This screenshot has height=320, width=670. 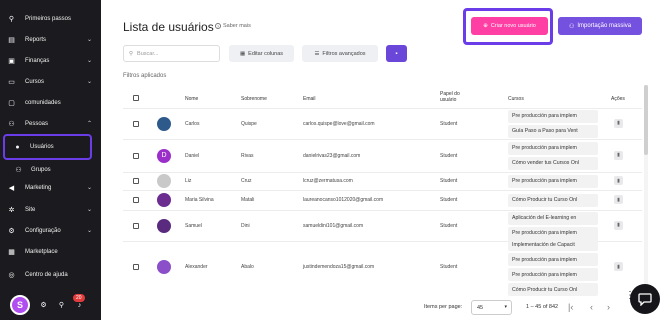 I want to click on advanced-filters-button: ☰ Filtros avançados, so click(x=340, y=53).